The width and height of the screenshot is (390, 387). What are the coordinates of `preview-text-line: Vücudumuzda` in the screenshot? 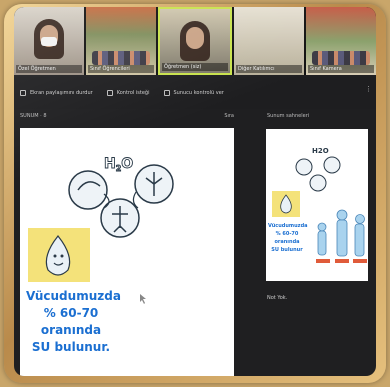 It's located at (288, 226).